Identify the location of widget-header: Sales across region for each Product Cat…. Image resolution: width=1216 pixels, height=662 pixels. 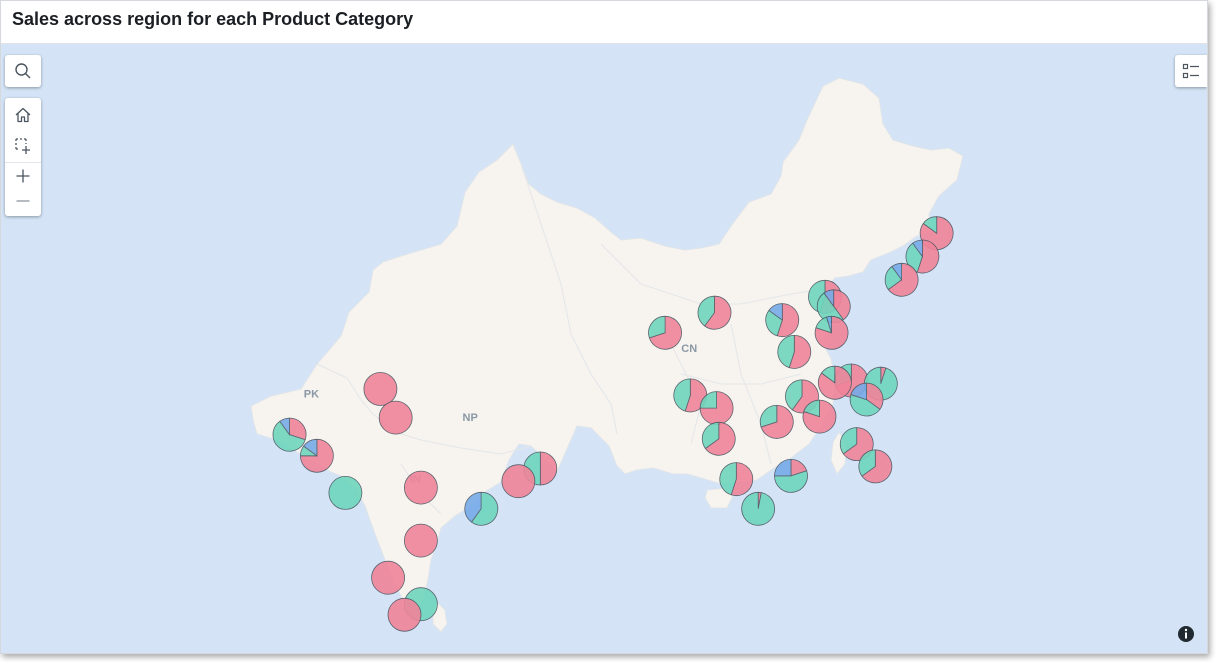
(604, 22).